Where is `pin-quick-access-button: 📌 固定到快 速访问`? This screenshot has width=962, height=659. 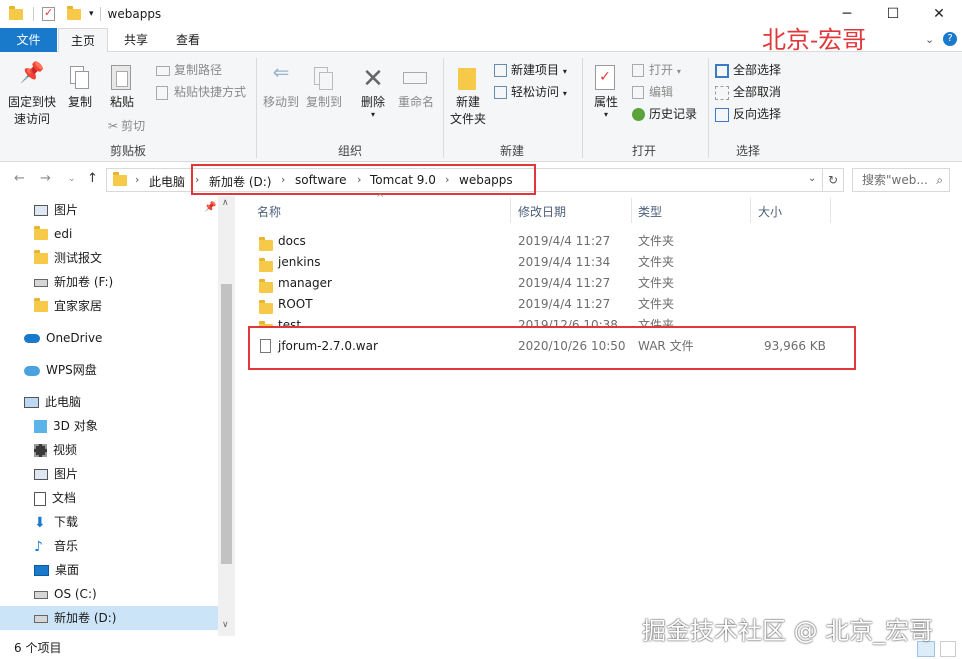
pin-quick-access-button: 📌 固定到快 速访问 is located at coordinates (32, 94).